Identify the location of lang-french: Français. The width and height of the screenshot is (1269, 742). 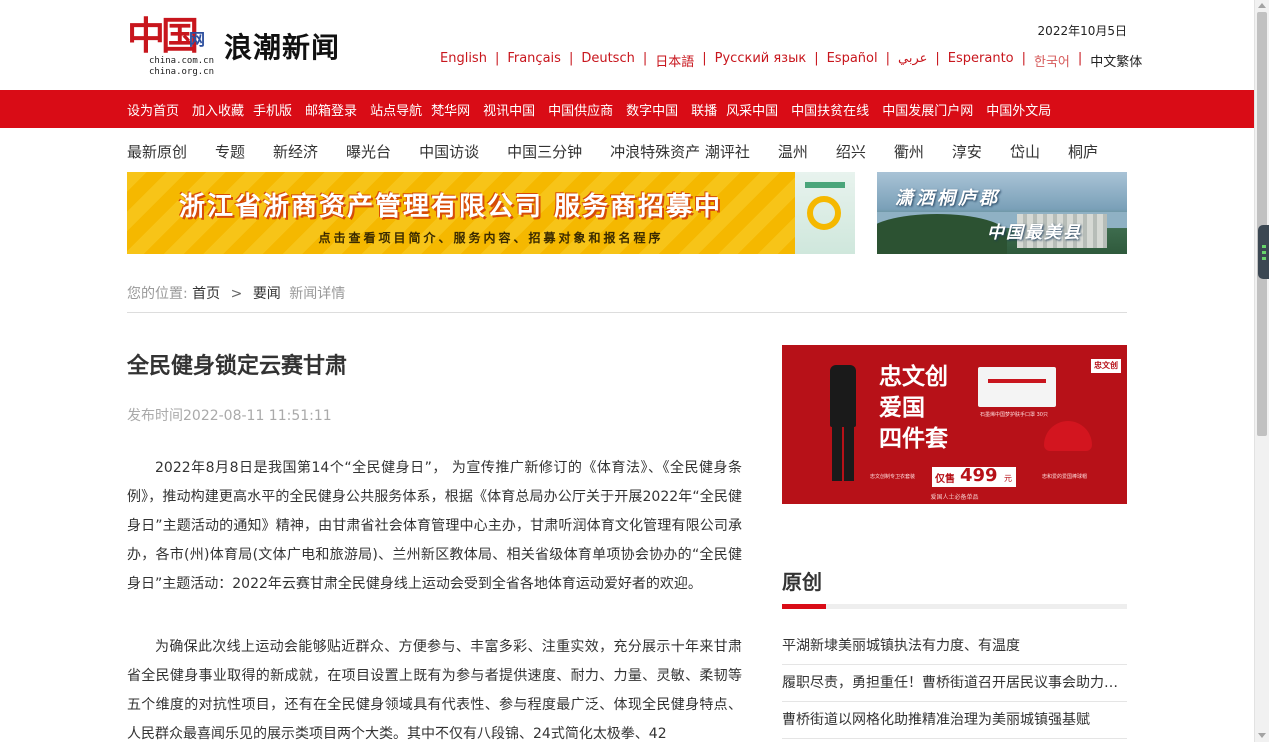
(534, 60).